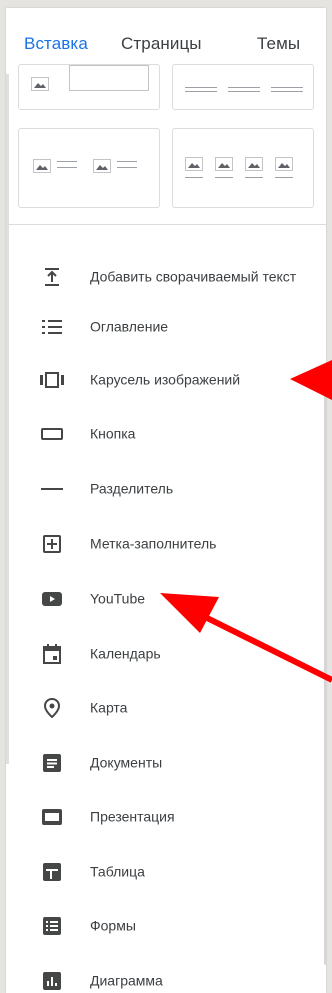 The height and width of the screenshot is (993, 332). I want to click on item-label: Карусель изображений, so click(165, 379).